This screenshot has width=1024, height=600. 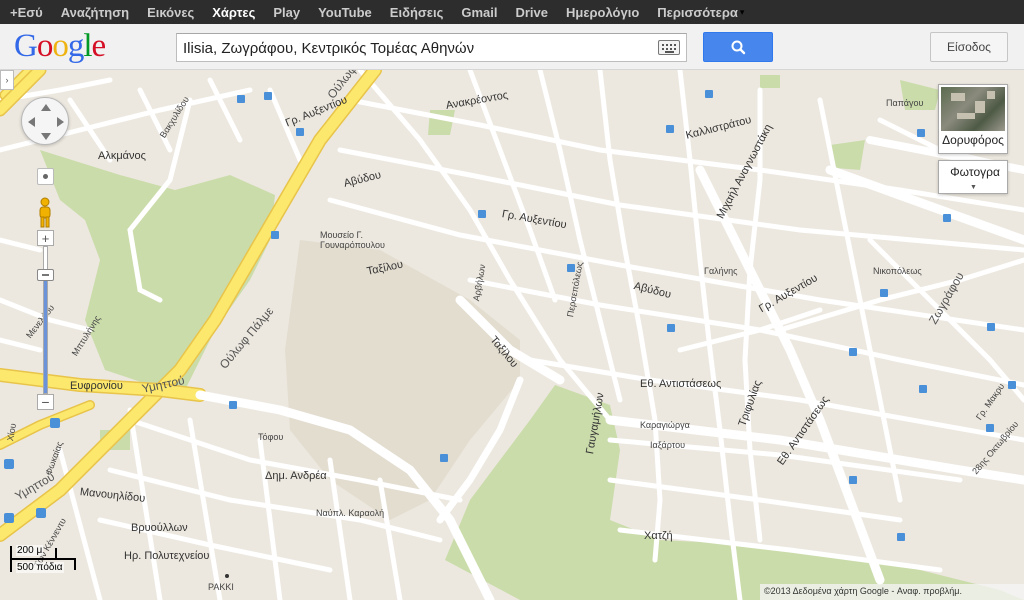 I want to click on keyboard-icon, so click(x=669, y=47).